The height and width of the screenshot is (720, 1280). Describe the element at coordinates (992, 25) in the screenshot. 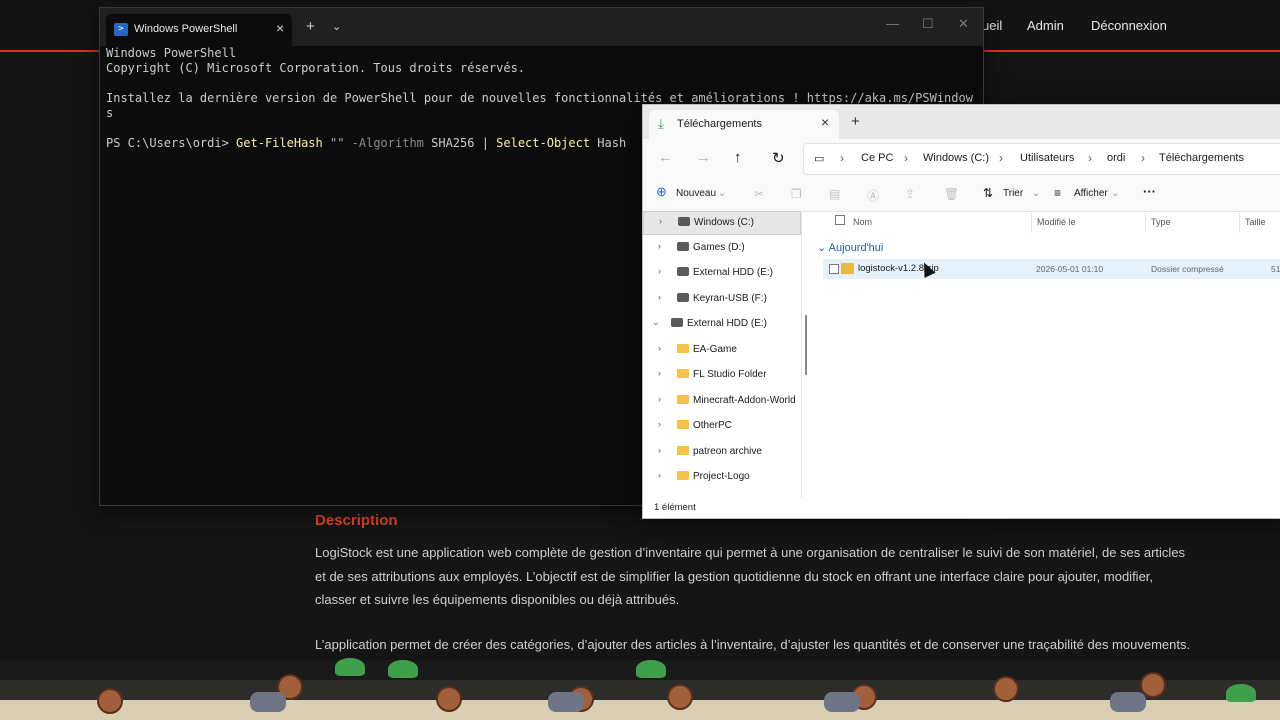

I see `nav-accueil: ueil` at that location.